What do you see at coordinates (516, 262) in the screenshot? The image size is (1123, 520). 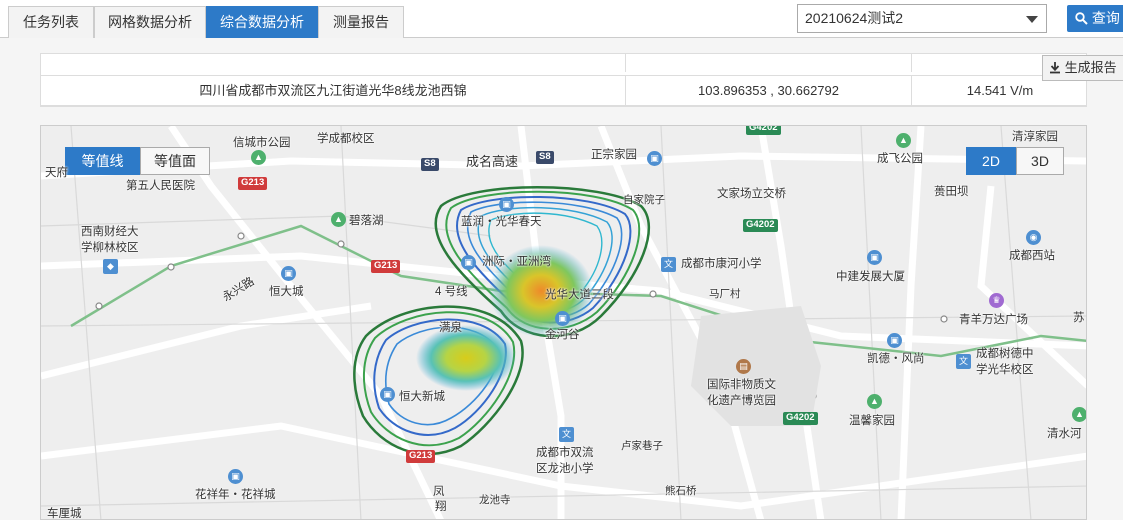 I see `map-label: 洲际・亚洲湾` at bounding box center [516, 262].